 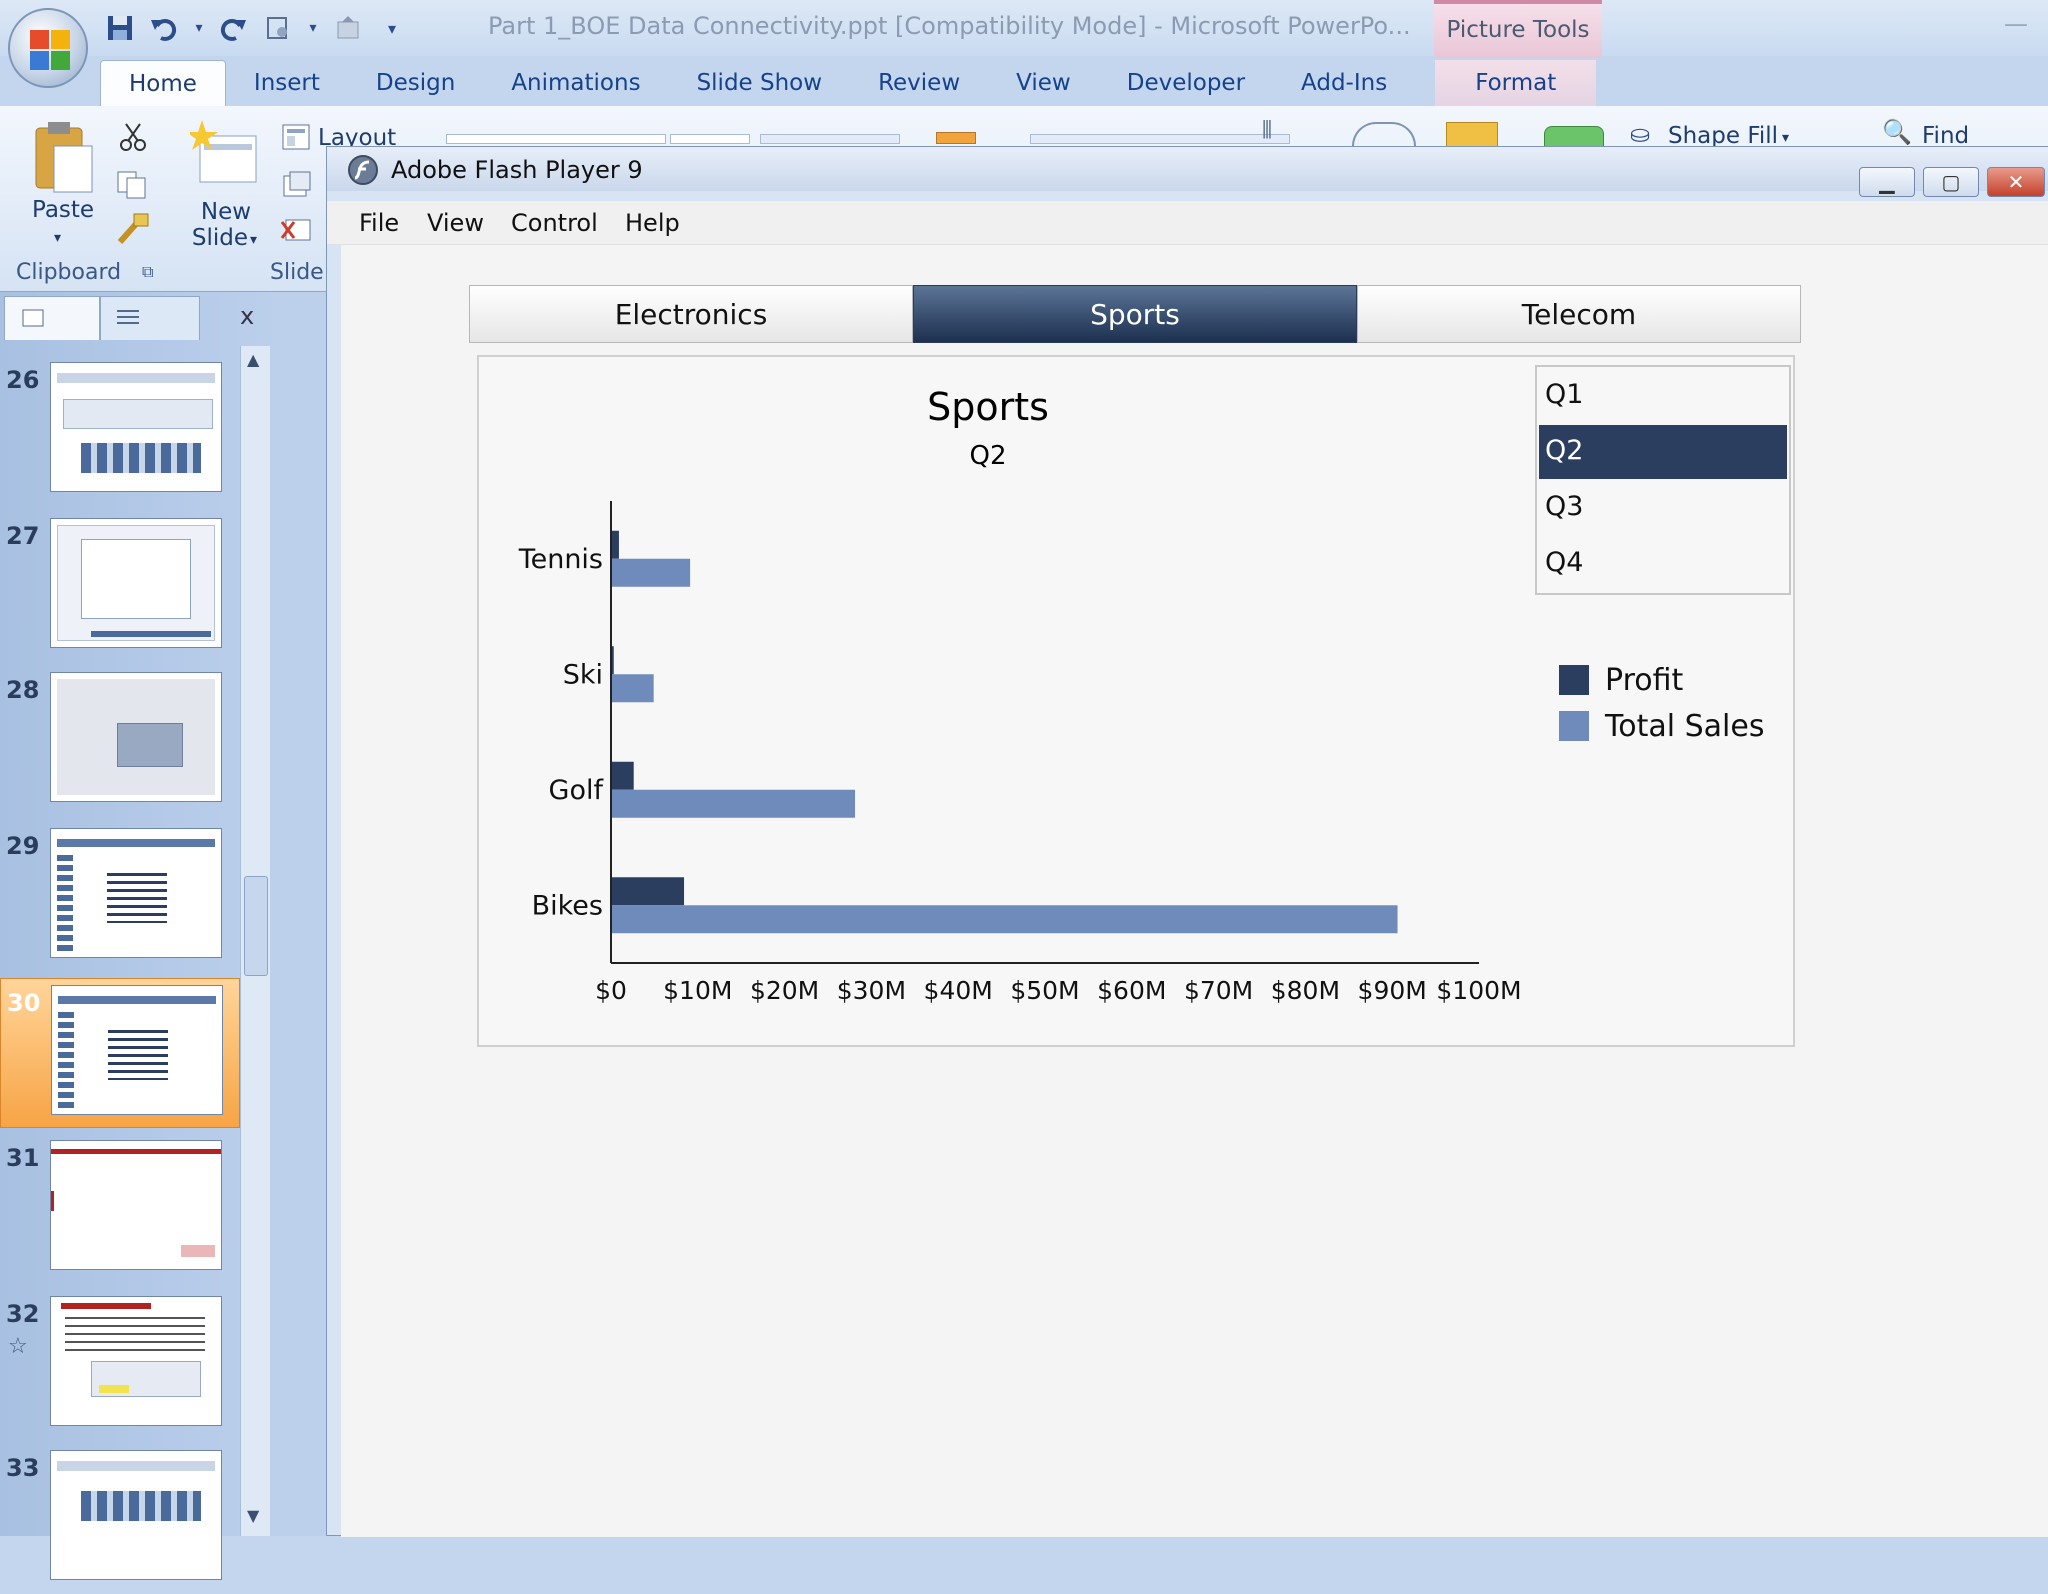 I want to click on new-slide-dropdown-icon: ▾, so click(x=253, y=240).